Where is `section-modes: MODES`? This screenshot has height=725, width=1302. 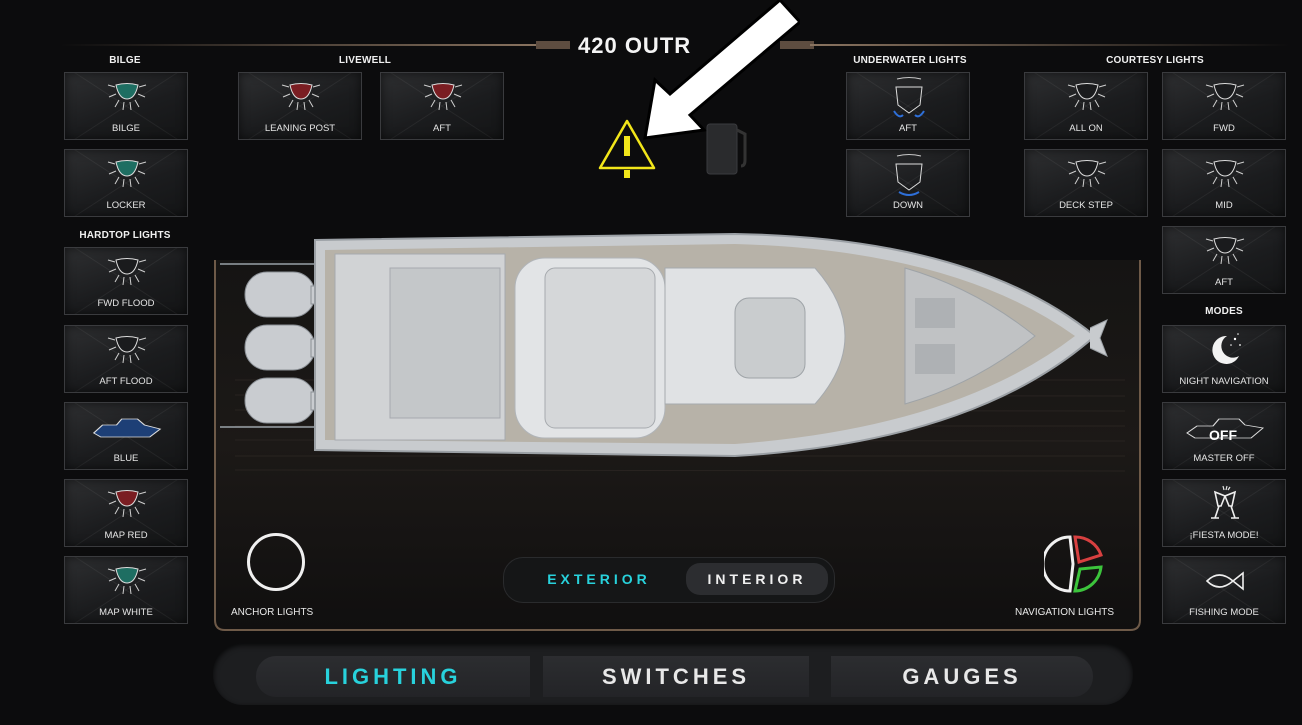
section-modes: MODES is located at coordinates (1224, 311).